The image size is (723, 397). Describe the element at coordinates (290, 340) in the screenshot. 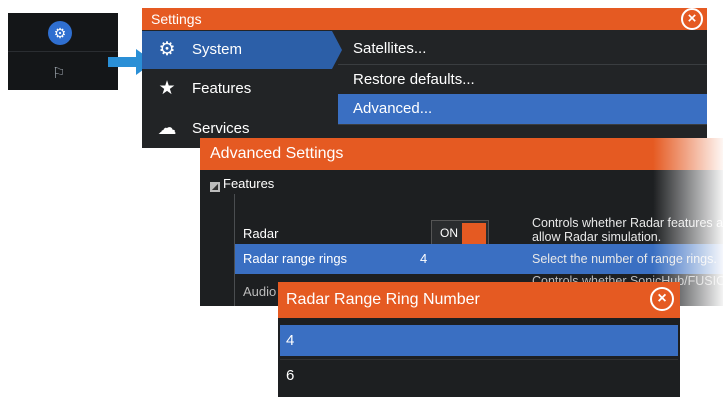

I see `option-label: 4` at that location.